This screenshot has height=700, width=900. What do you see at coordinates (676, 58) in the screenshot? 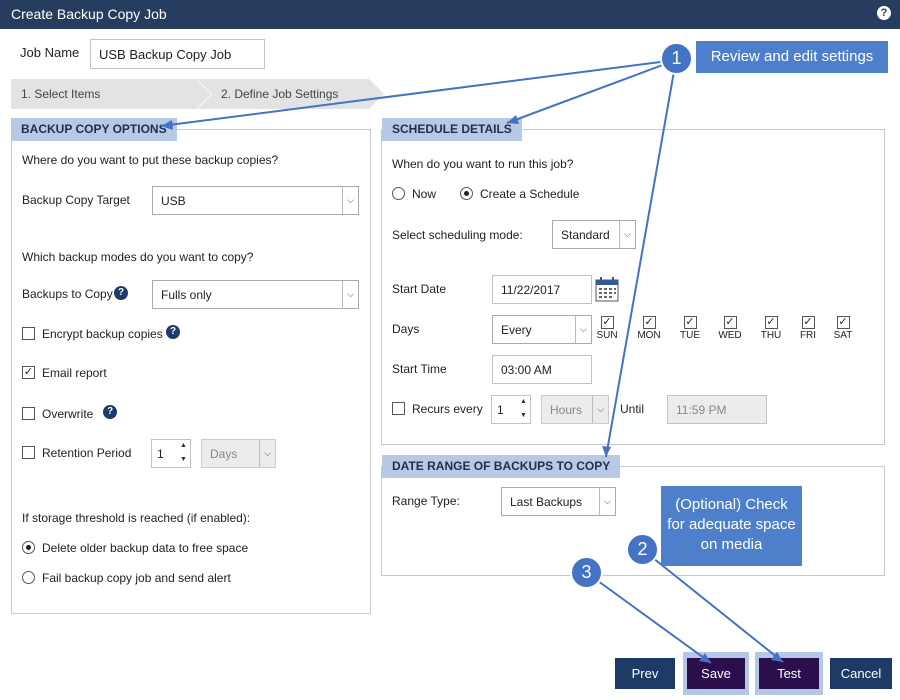
I see `badge-1: 1` at bounding box center [676, 58].